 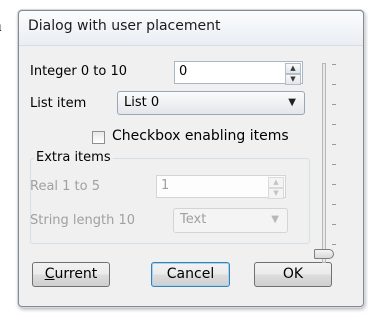 I want to click on enable-items-checkbox, so click(x=98, y=137).